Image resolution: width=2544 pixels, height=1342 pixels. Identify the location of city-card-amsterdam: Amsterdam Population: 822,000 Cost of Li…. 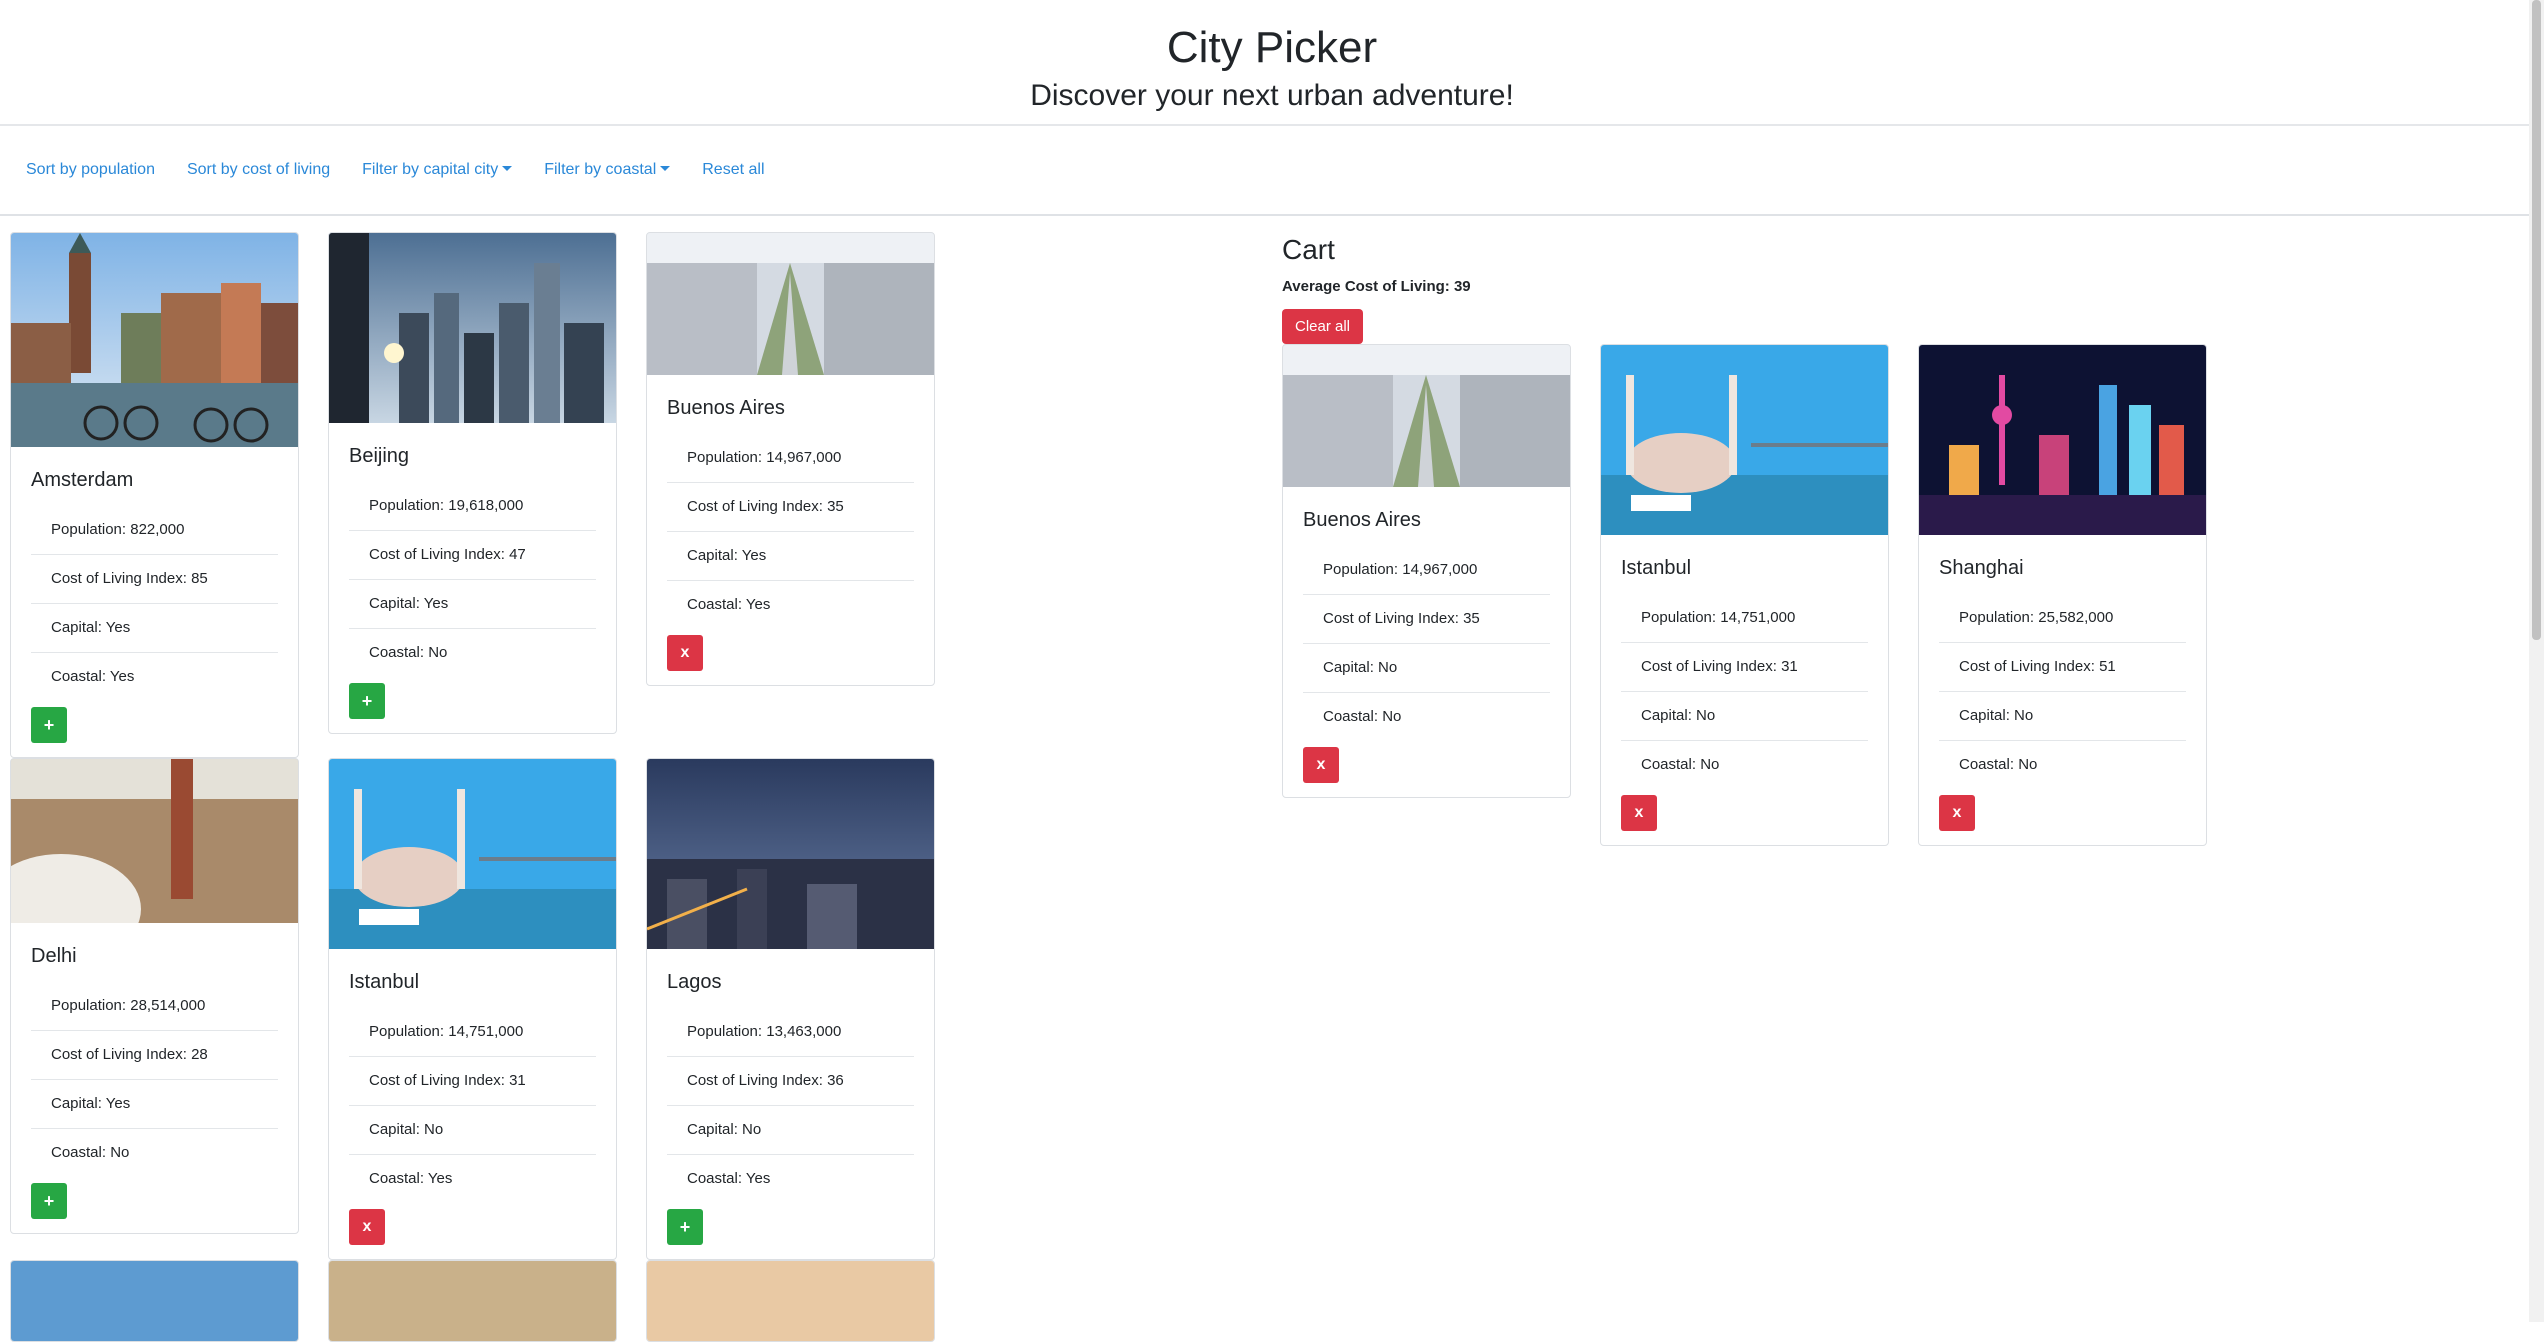
(154, 495).